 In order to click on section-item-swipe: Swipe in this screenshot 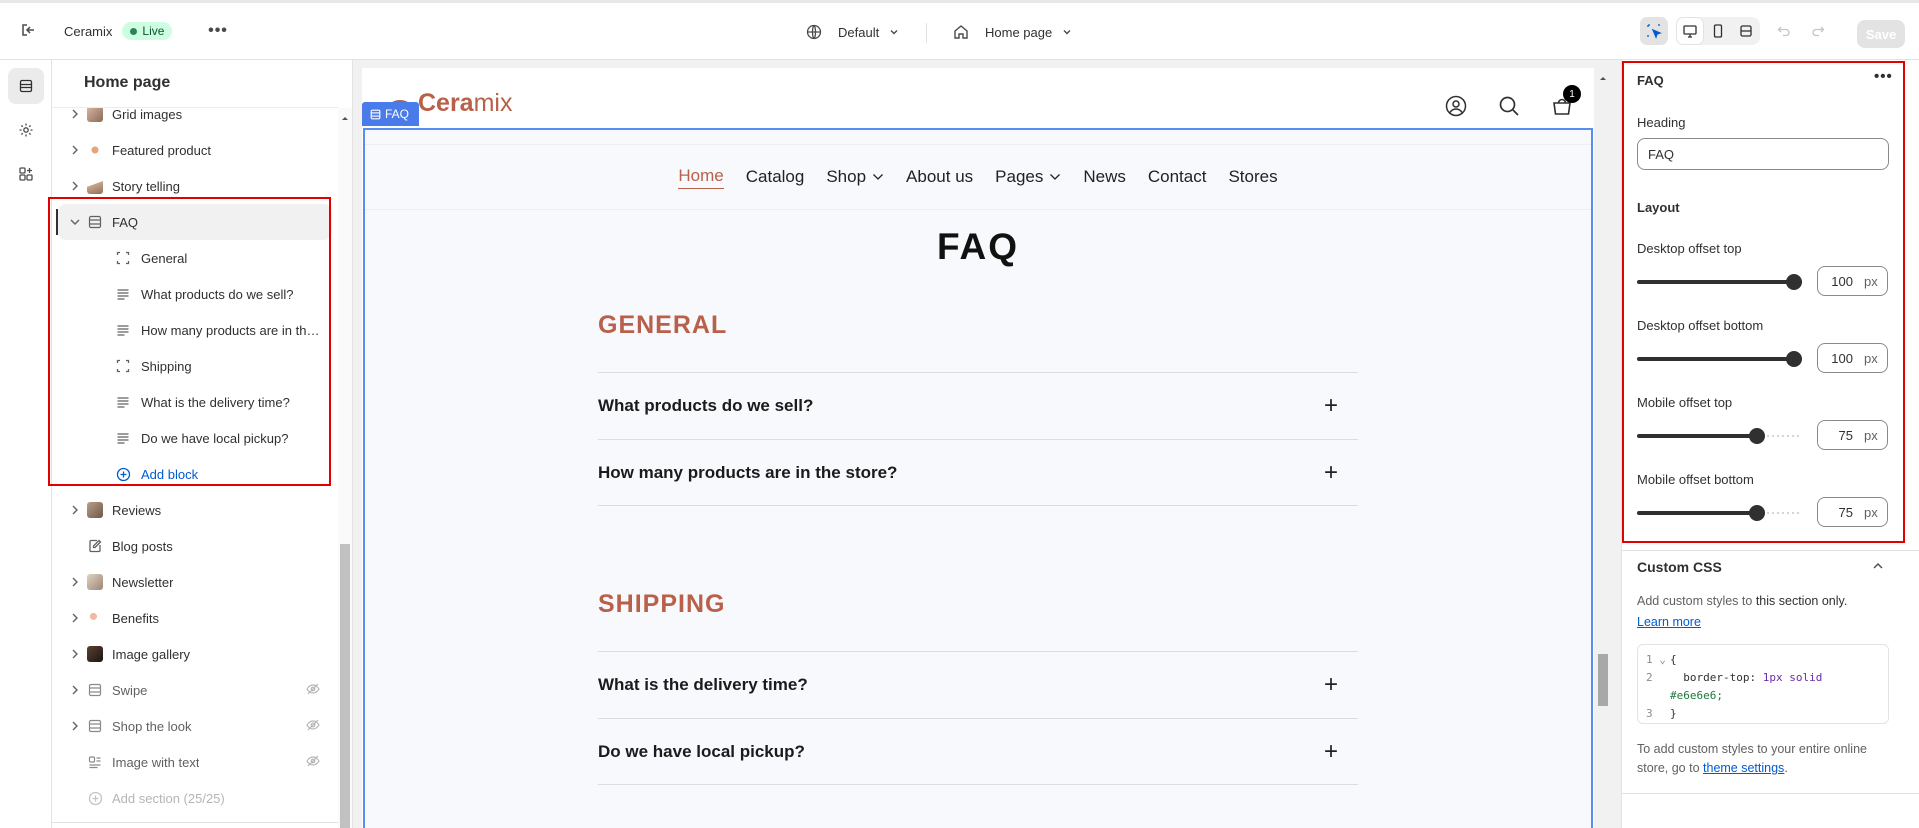, I will do `click(195, 690)`.